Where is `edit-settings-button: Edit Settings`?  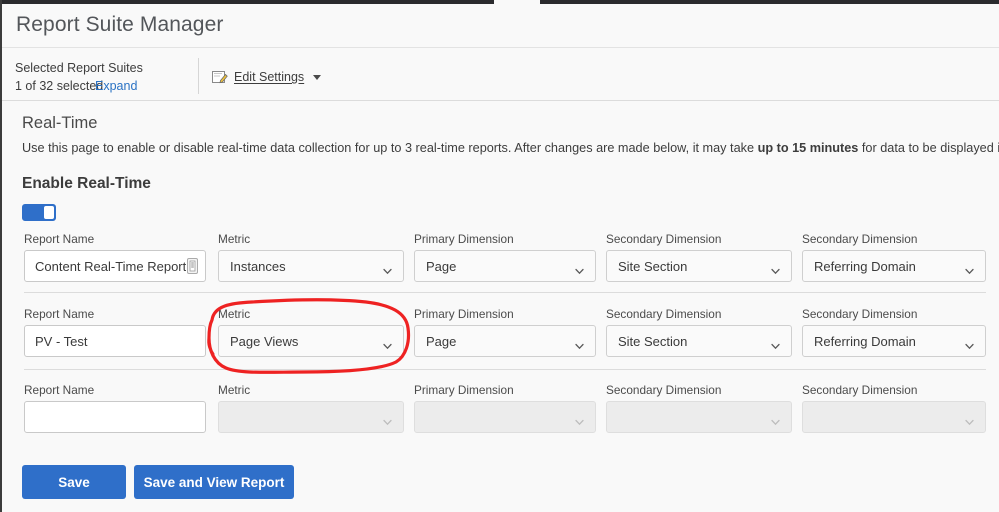 edit-settings-button: Edit Settings is located at coordinates (267, 77).